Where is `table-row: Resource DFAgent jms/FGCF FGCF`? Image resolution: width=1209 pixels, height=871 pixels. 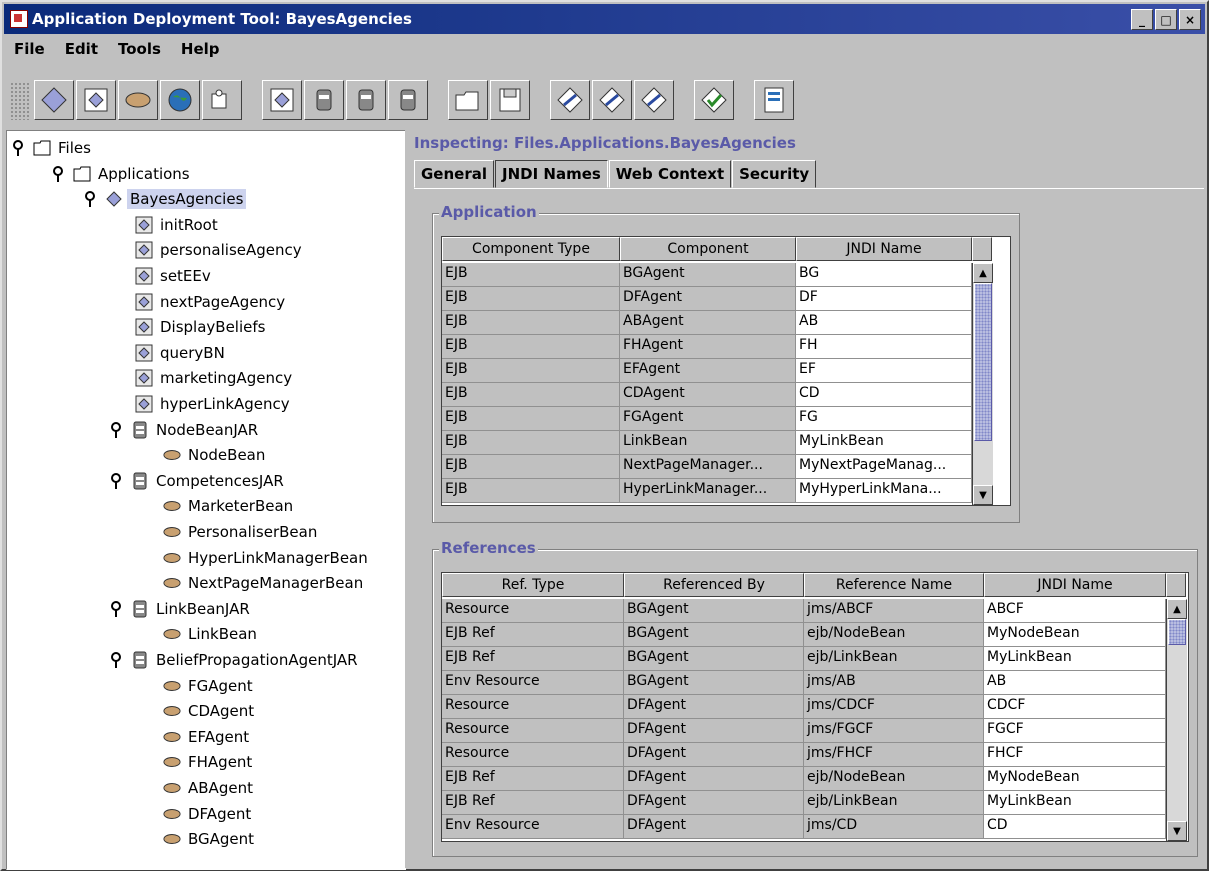
table-row: Resource DFAgent jms/FGCF FGCF is located at coordinates (804, 731).